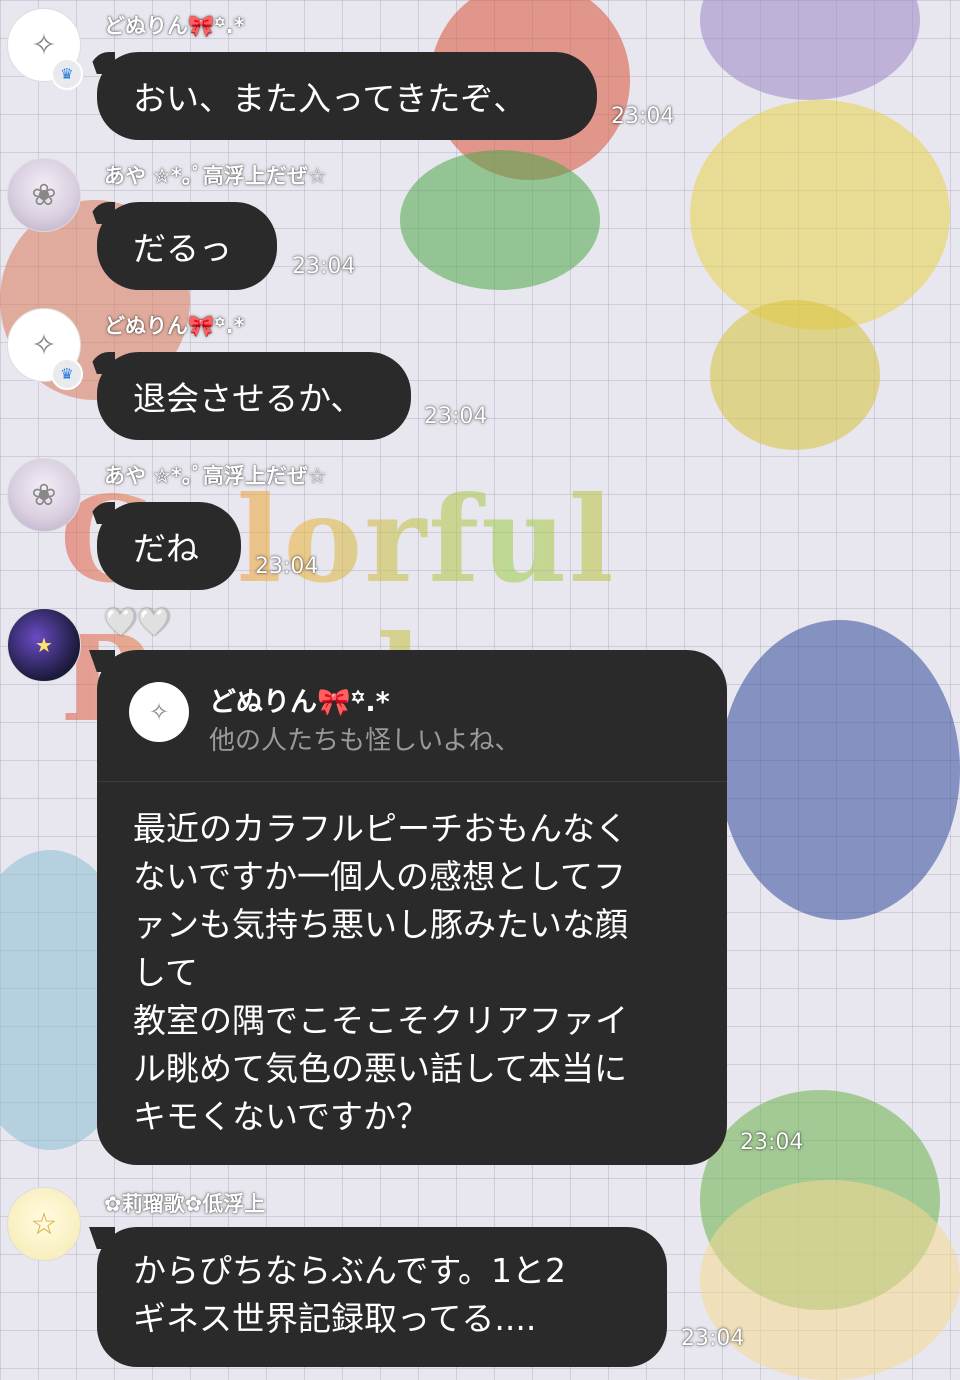 This screenshot has height=1380, width=960. What do you see at coordinates (185, 1204) in the screenshot?
I see `sender-name: ✿莉瑠歌✿低浮上` at bounding box center [185, 1204].